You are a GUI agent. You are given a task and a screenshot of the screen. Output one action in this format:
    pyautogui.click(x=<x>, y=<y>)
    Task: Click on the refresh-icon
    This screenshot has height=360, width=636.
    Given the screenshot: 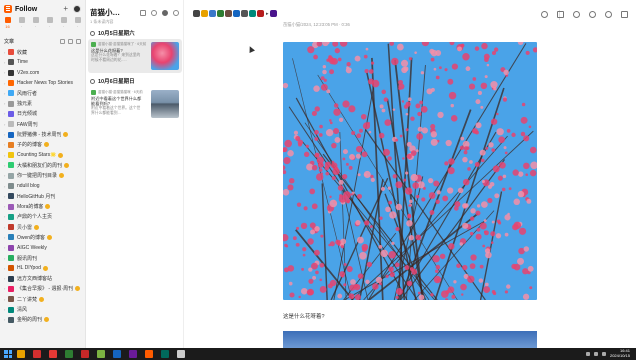 What is the action you would take?
    pyautogui.click(x=154, y=13)
    